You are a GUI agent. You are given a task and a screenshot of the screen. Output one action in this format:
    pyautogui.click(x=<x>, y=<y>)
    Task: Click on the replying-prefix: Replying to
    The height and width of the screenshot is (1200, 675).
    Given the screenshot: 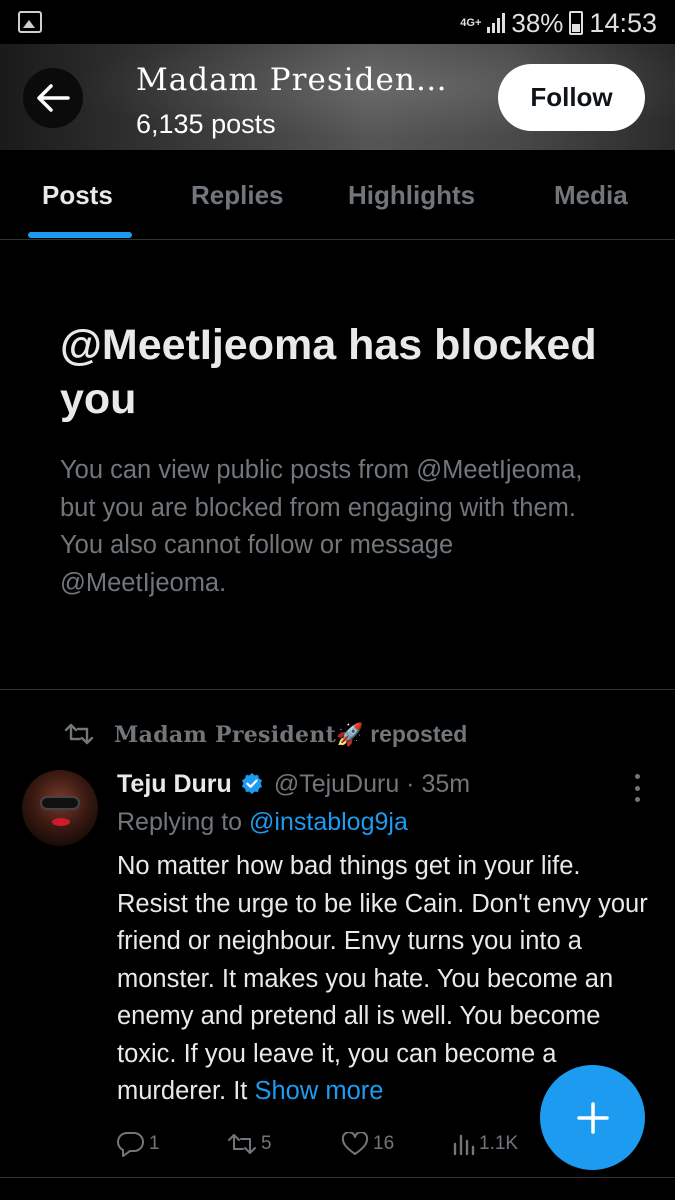 What is the action you would take?
    pyautogui.click(x=180, y=822)
    